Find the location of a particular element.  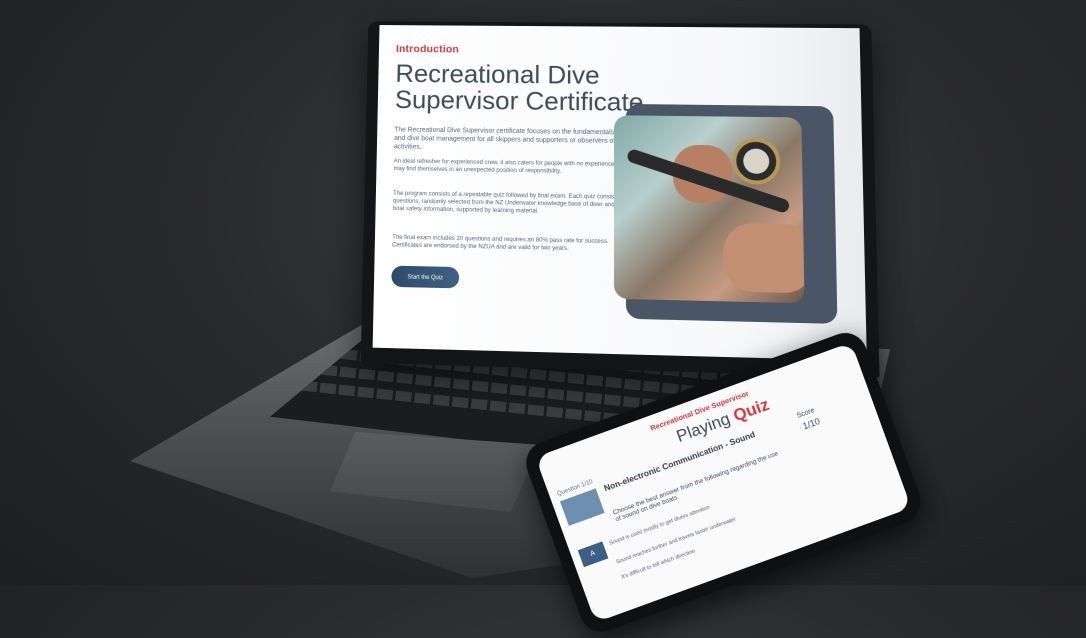

gauge-icon is located at coordinates (756, 161).